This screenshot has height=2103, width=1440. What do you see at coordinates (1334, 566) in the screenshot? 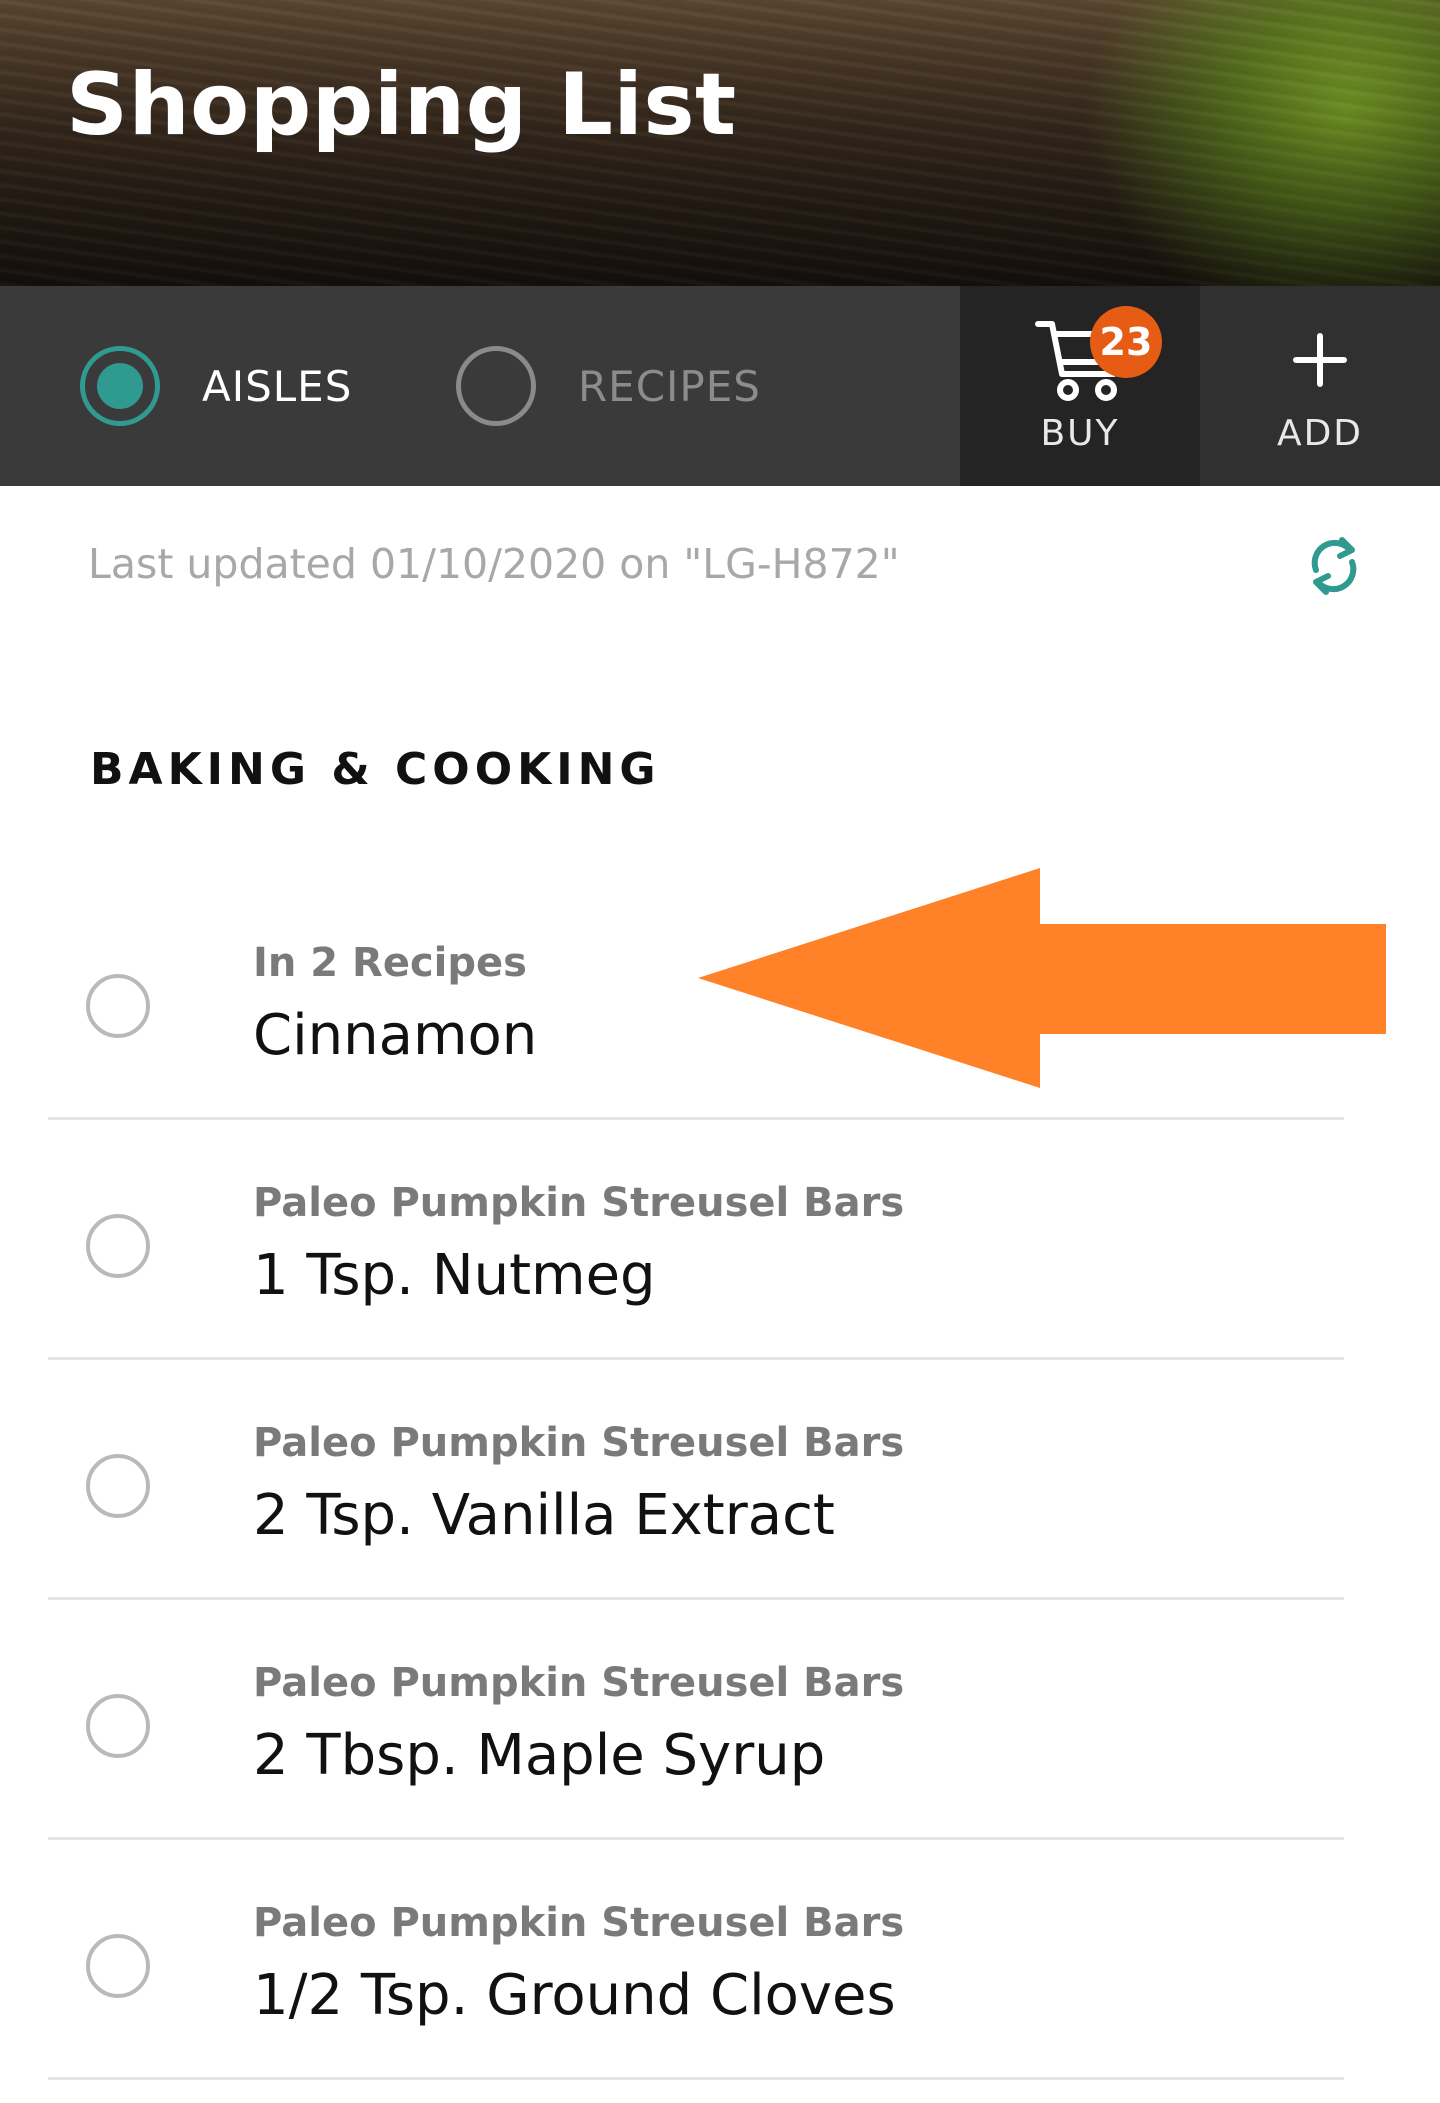
I see `sync-icon` at bounding box center [1334, 566].